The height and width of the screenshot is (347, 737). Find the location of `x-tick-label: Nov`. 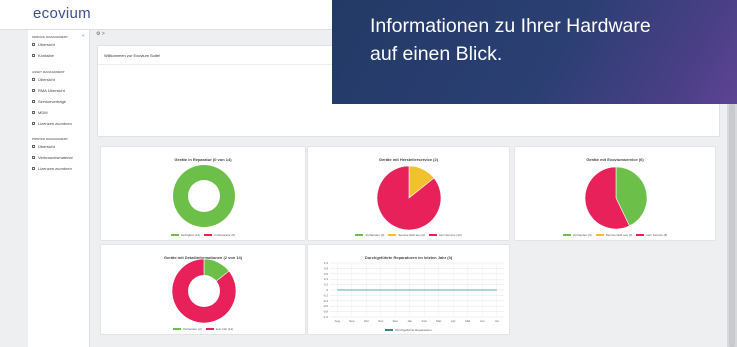

x-tick-label: Nov is located at coordinates (381, 321).